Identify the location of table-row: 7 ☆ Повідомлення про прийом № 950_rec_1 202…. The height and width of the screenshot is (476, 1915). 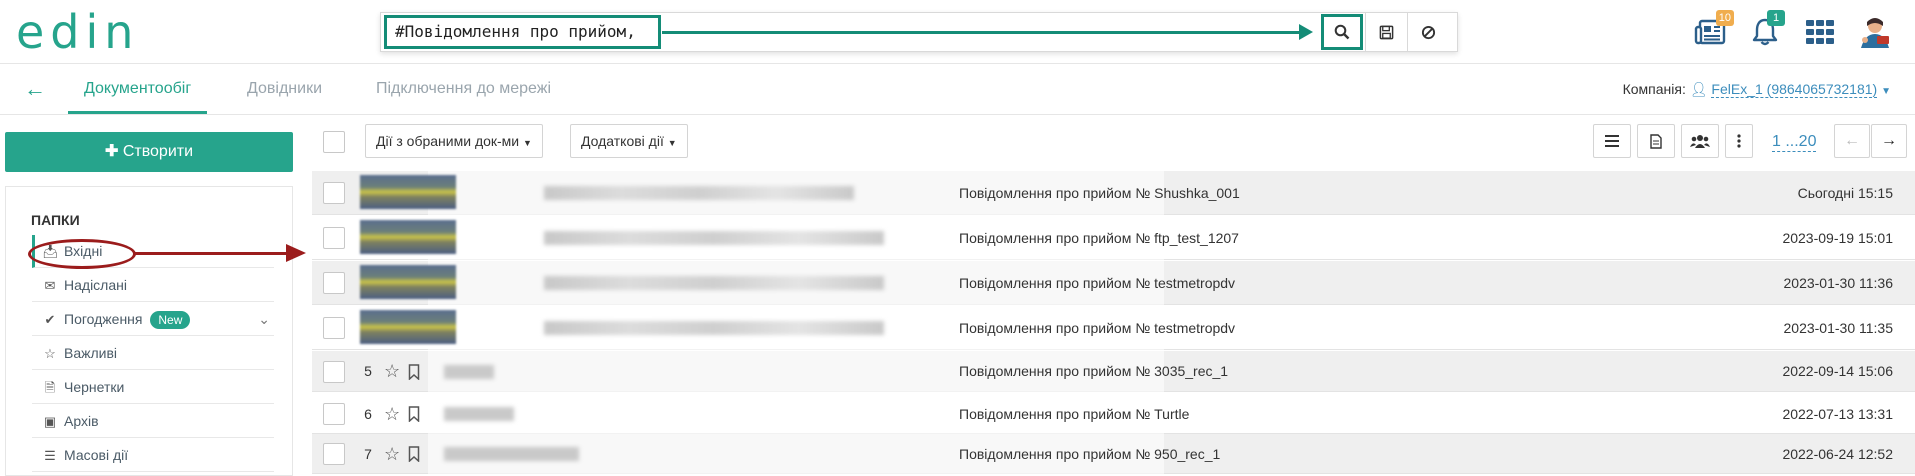
(1113, 454).